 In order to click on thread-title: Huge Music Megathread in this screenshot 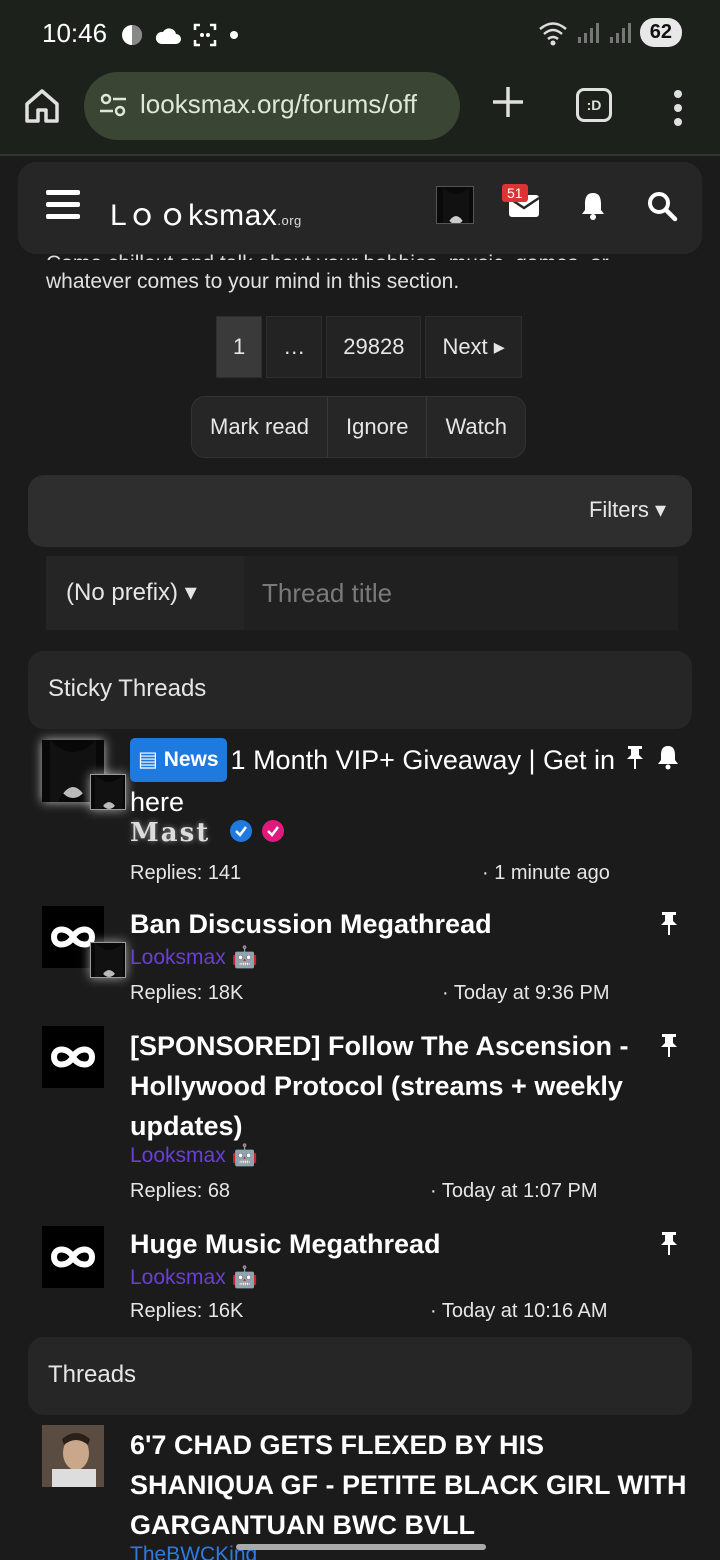, I will do `click(380, 1244)`.